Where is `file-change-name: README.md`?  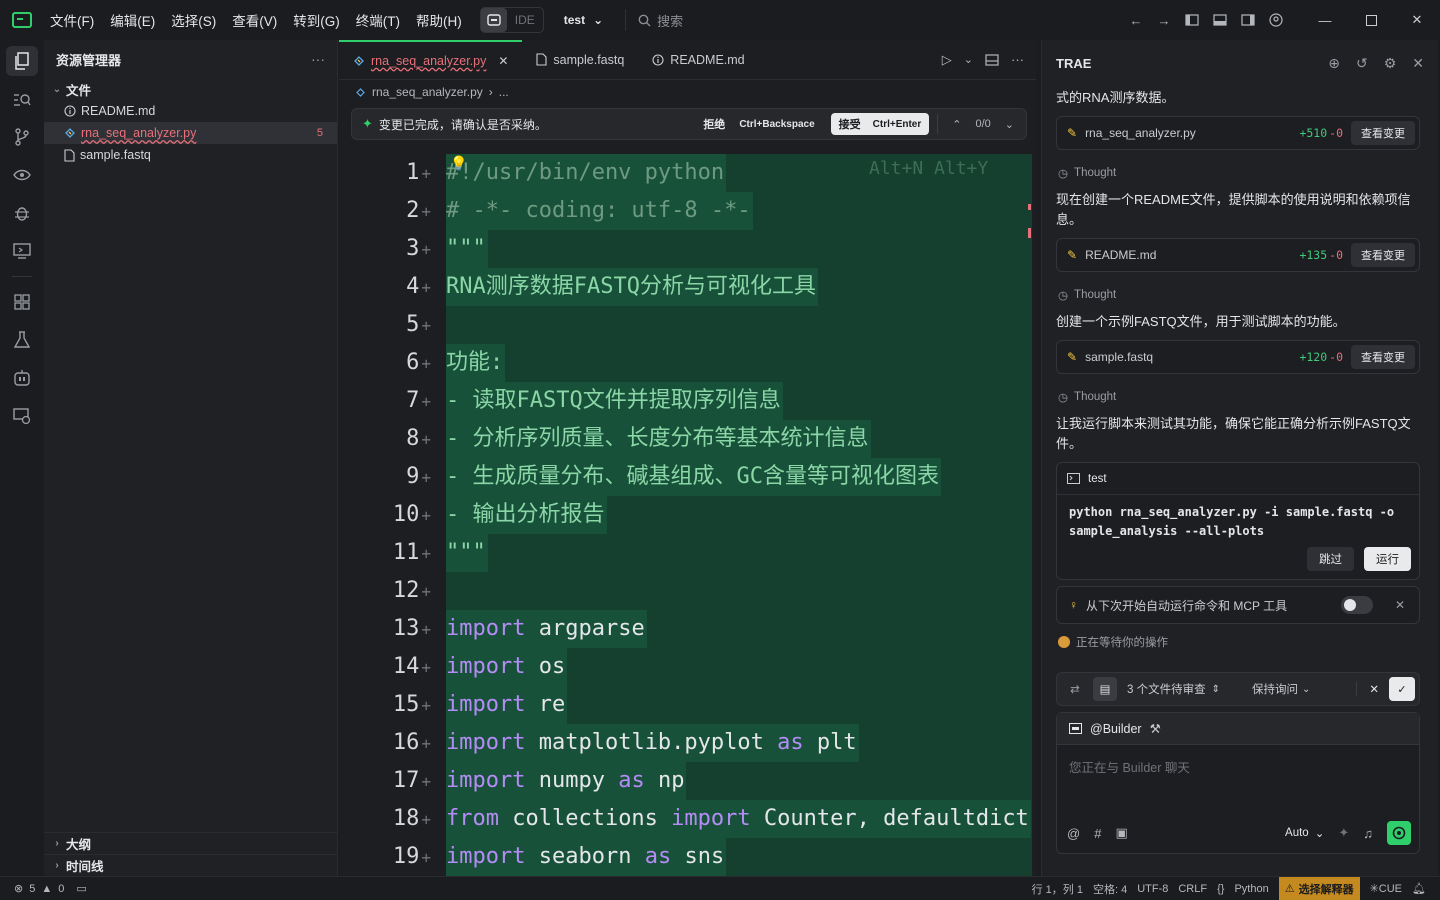 file-change-name: README.md is located at coordinates (1120, 255).